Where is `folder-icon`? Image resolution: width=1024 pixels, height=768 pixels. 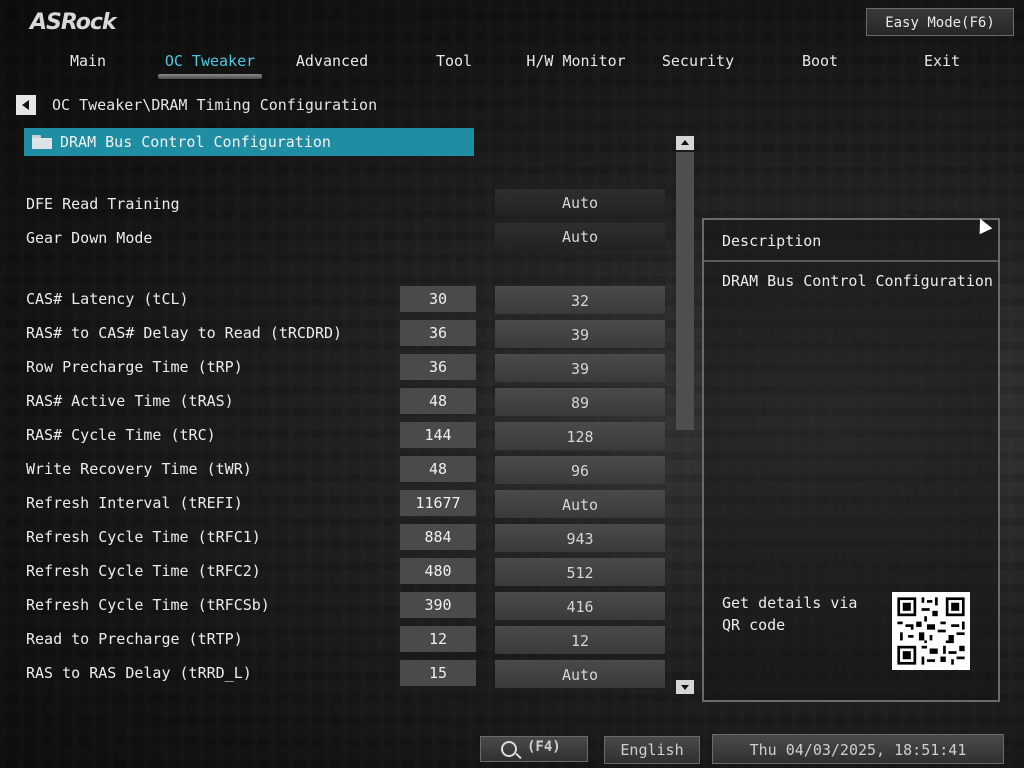
folder-icon is located at coordinates (42, 142).